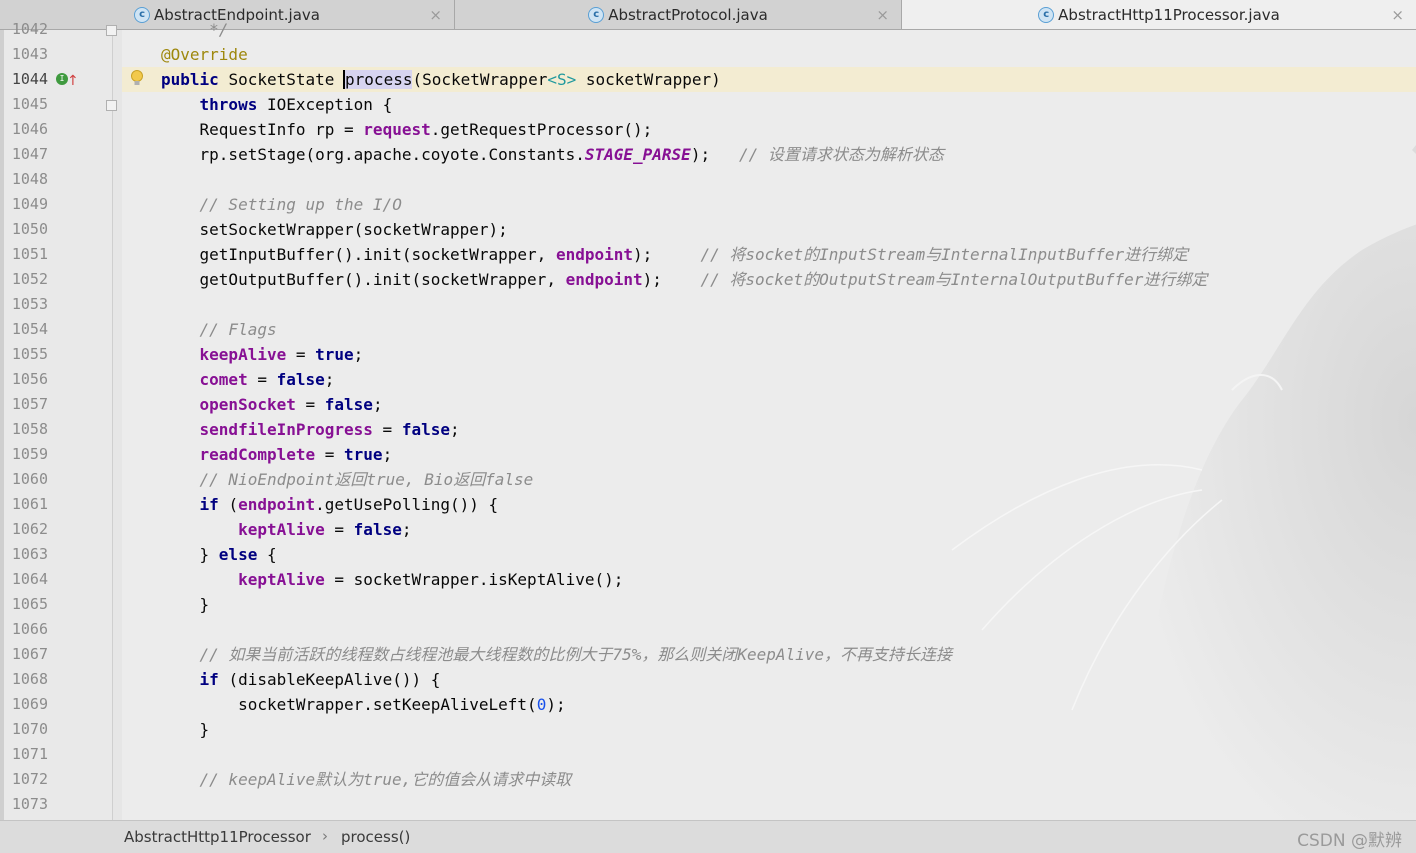 This screenshot has height=853, width=1416. What do you see at coordinates (769, 479) in the screenshot?
I see `code-text: // NioEndpoint返回true, Bio返回false` at bounding box center [769, 479].